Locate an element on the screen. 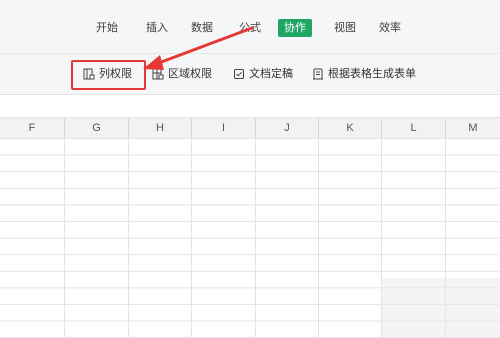  generate-form-label: 根据表格生成表单 is located at coordinates (372, 73).